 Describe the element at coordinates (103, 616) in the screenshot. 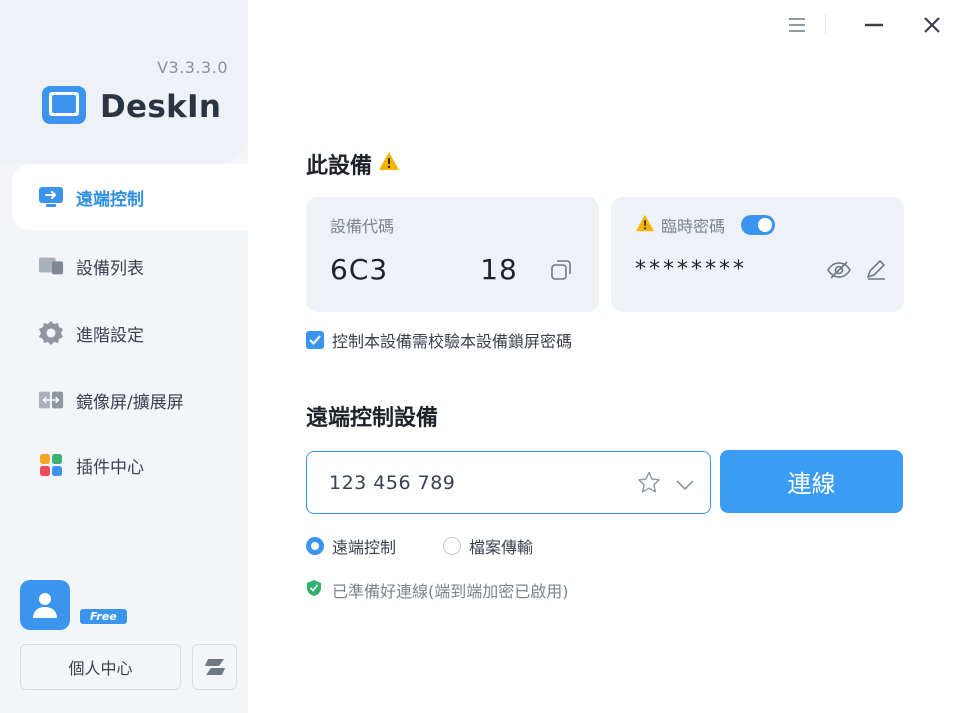

I see `plan-badge: Free` at that location.